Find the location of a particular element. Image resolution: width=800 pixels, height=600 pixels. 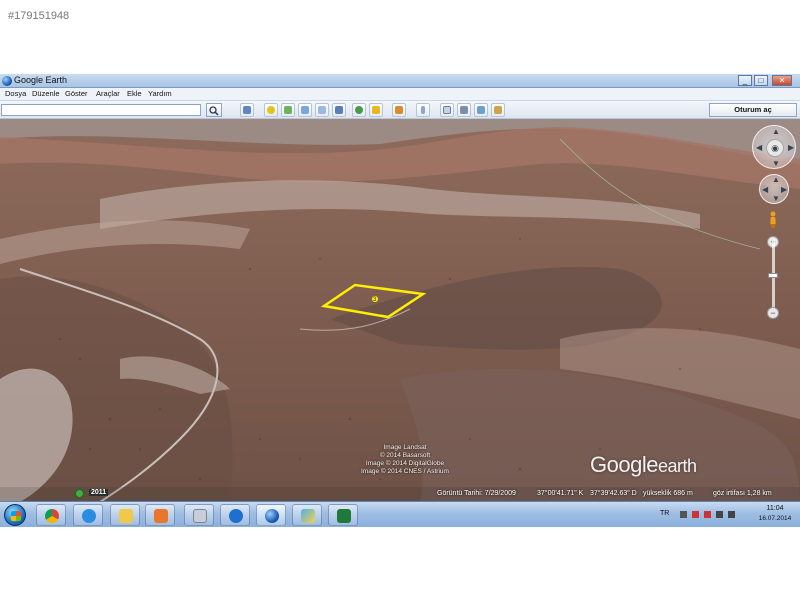

credit-basarsoft: © 2014 Basarsoft is located at coordinates (405, 455).